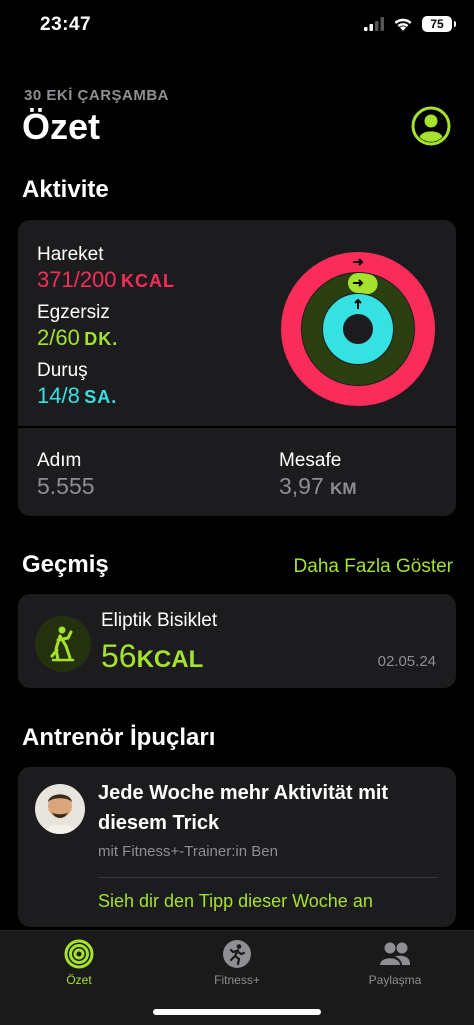 This screenshot has height=1025, width=474. What do you see at coordinates (58, 395) in the screenshot?
I see `stand-value: 14/8` at bounding box center [58, 395].